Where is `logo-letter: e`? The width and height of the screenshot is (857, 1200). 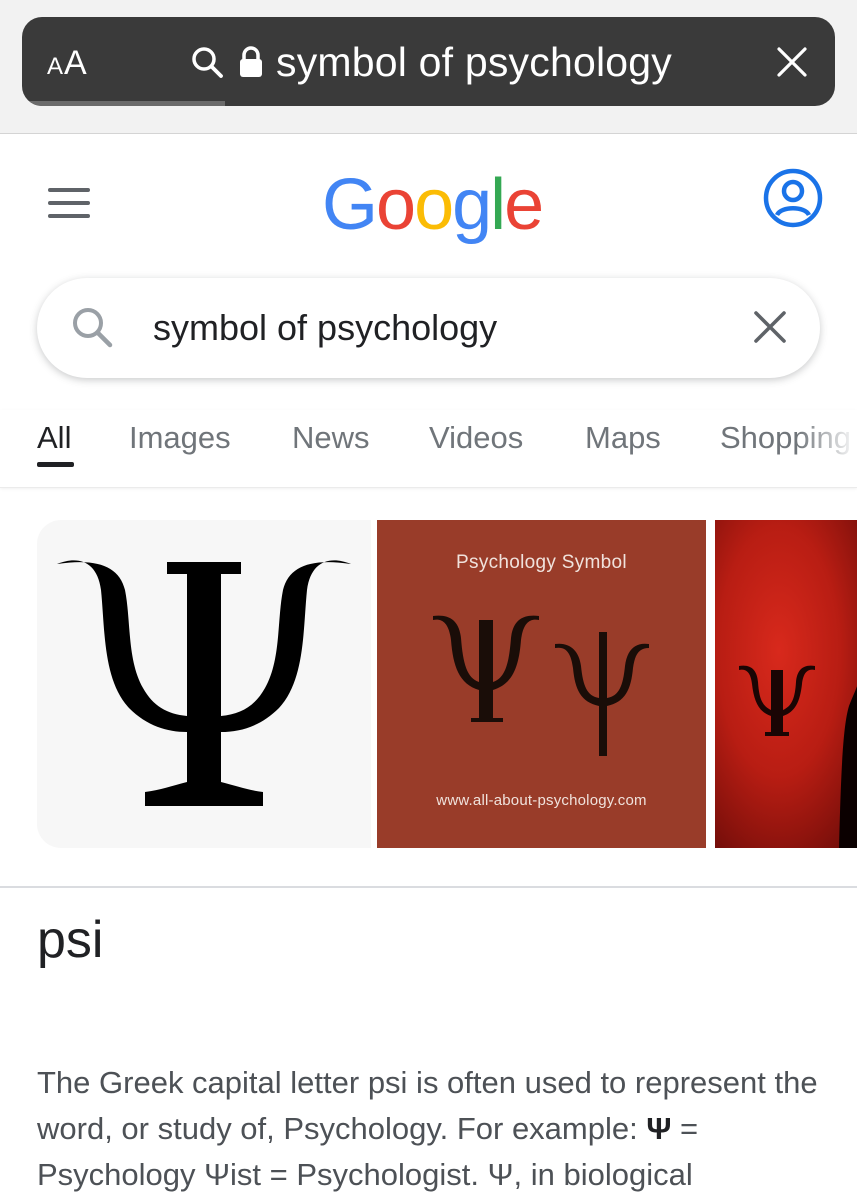
logo-letter: e is located at coordinates (524, 205).